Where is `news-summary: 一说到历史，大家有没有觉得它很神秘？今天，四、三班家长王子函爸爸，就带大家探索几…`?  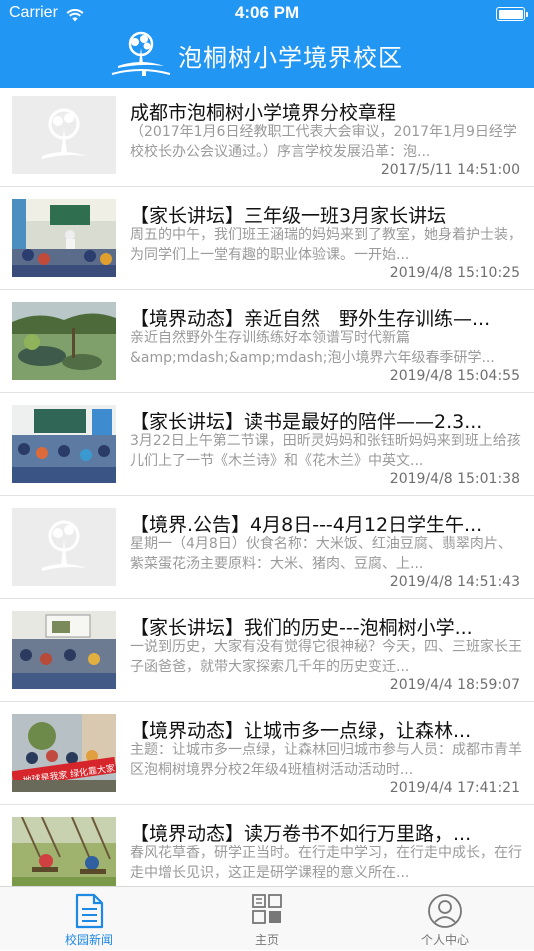
news-summary: 一说到历史，大家有没有觉得它很神秘？今天，四、三班家长王子函爸爸，就带大家探索几… is located at coordinates (326, 657).